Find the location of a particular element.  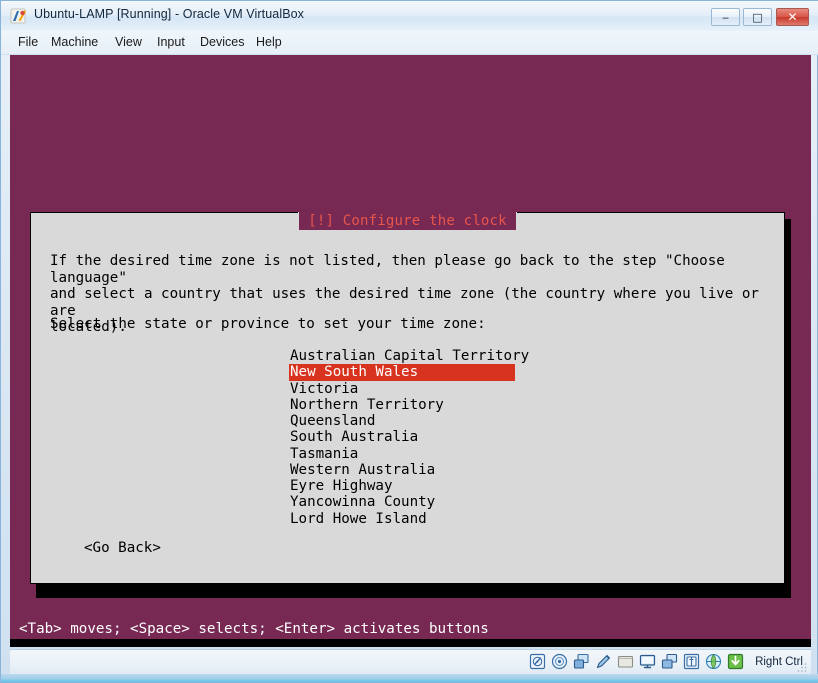

dialog-title-tick-right is located at coordinates (516, 221).